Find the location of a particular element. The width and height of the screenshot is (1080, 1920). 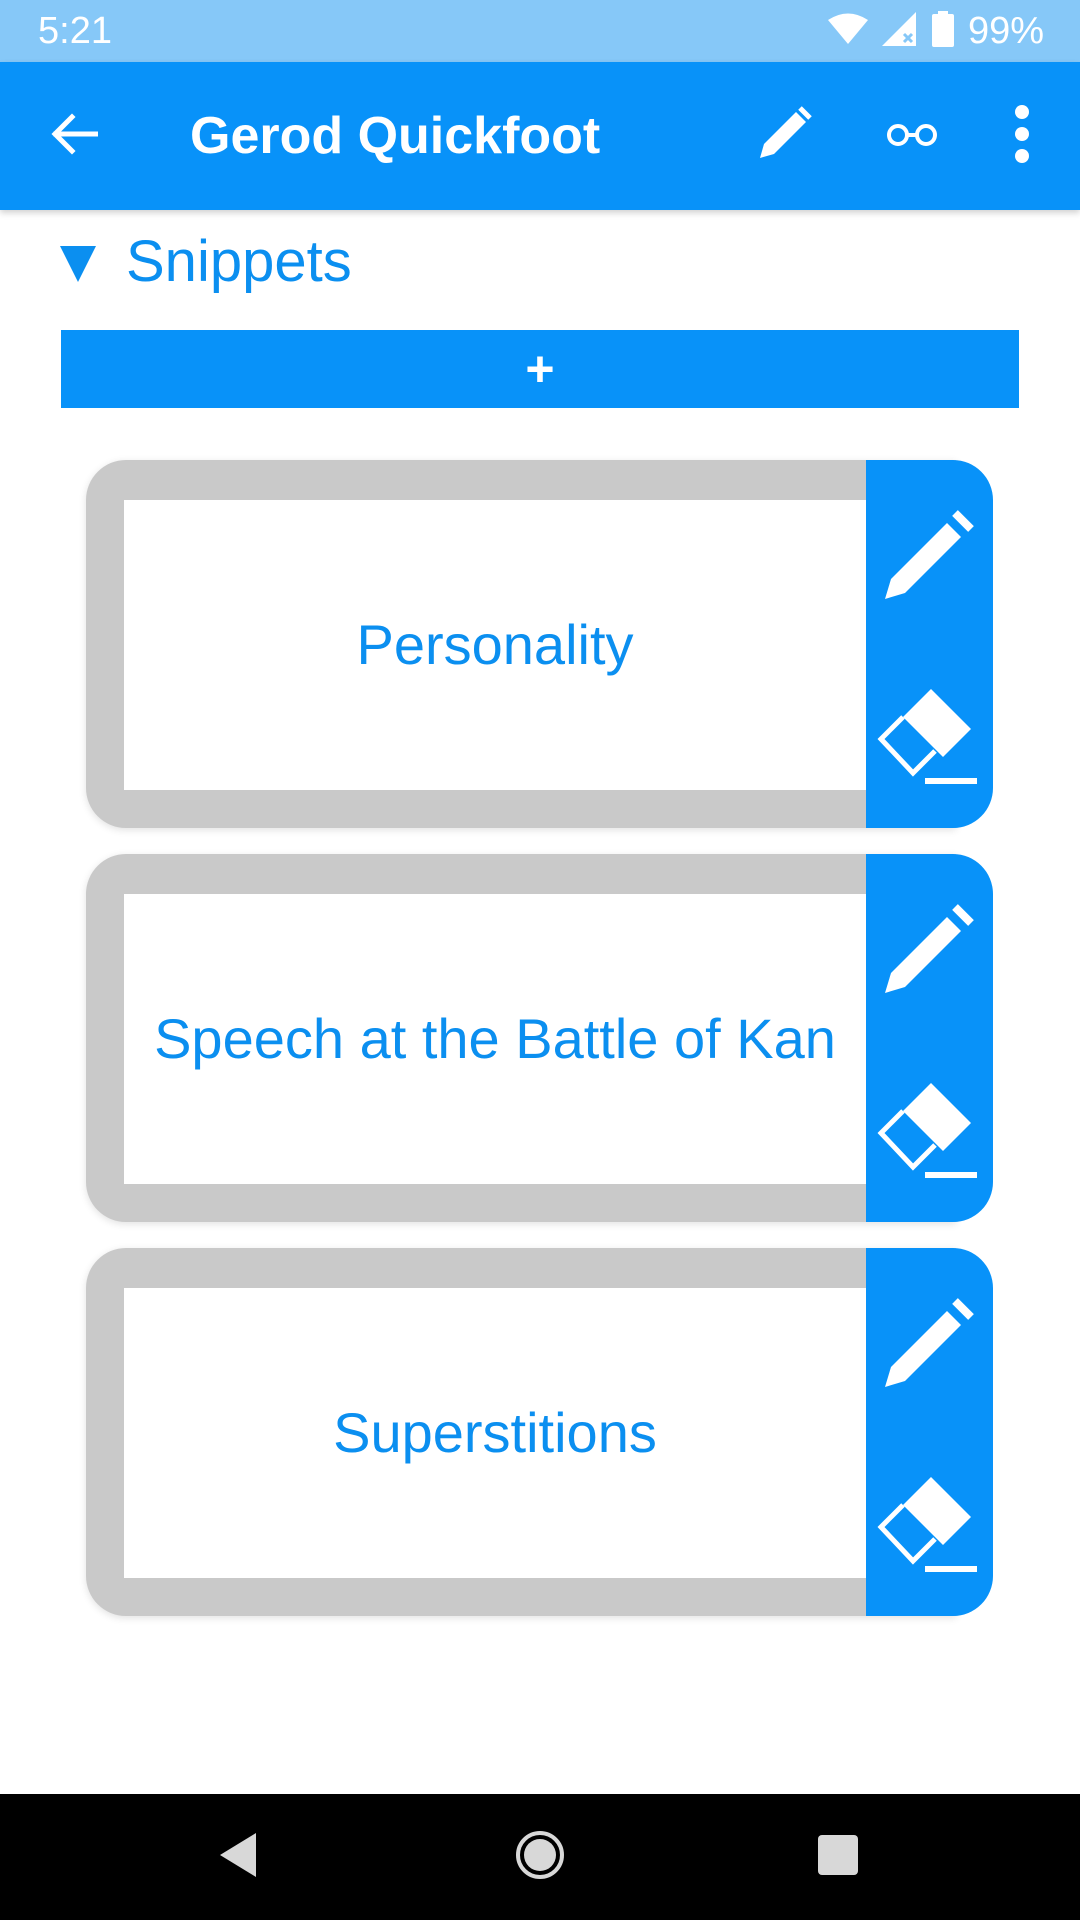

status-bar: 5:21 99% is located at coordinates (540, 31).